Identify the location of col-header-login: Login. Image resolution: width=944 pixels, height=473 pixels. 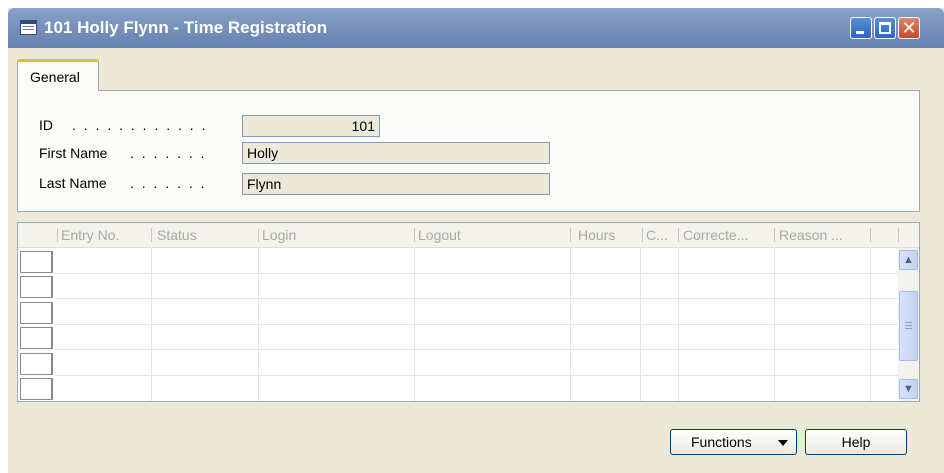
(337, 235).